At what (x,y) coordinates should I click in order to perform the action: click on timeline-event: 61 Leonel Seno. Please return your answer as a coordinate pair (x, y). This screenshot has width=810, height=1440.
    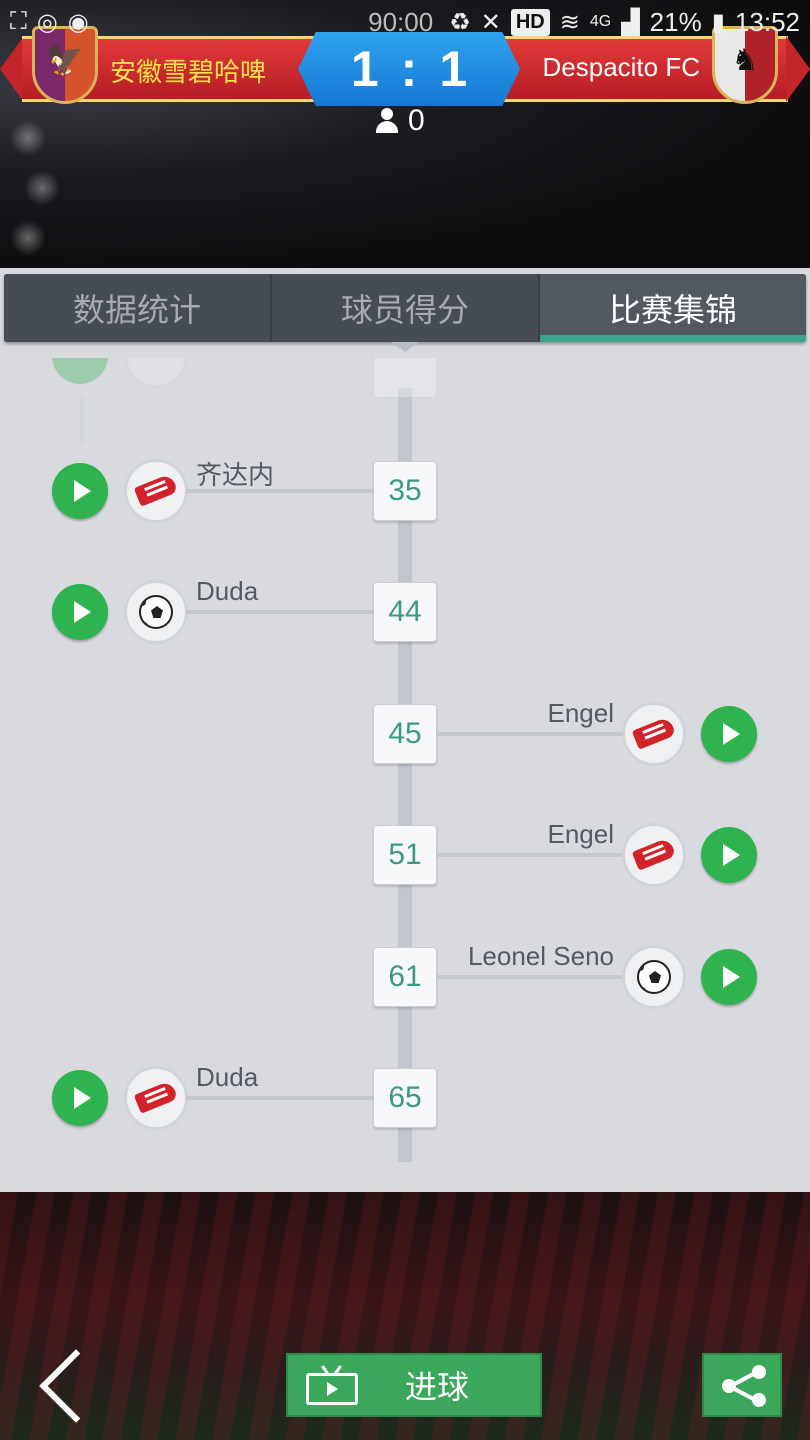
    Looking at the image, I should click on (405, 979).